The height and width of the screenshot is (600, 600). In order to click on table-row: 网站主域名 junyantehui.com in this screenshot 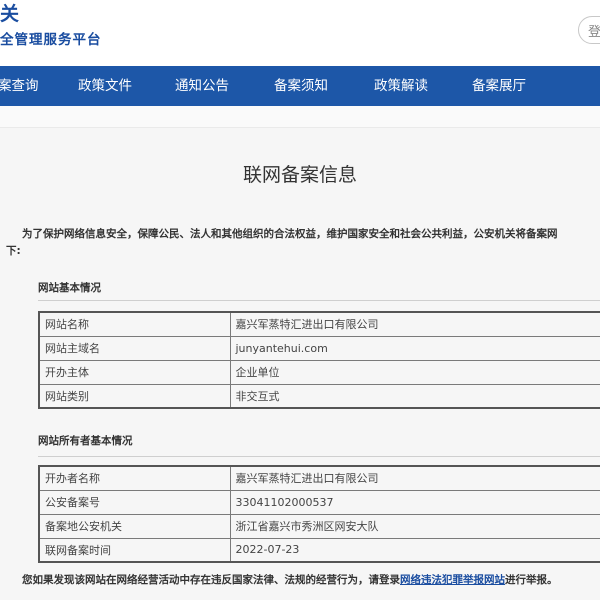, I will do `click(319, 348)`.